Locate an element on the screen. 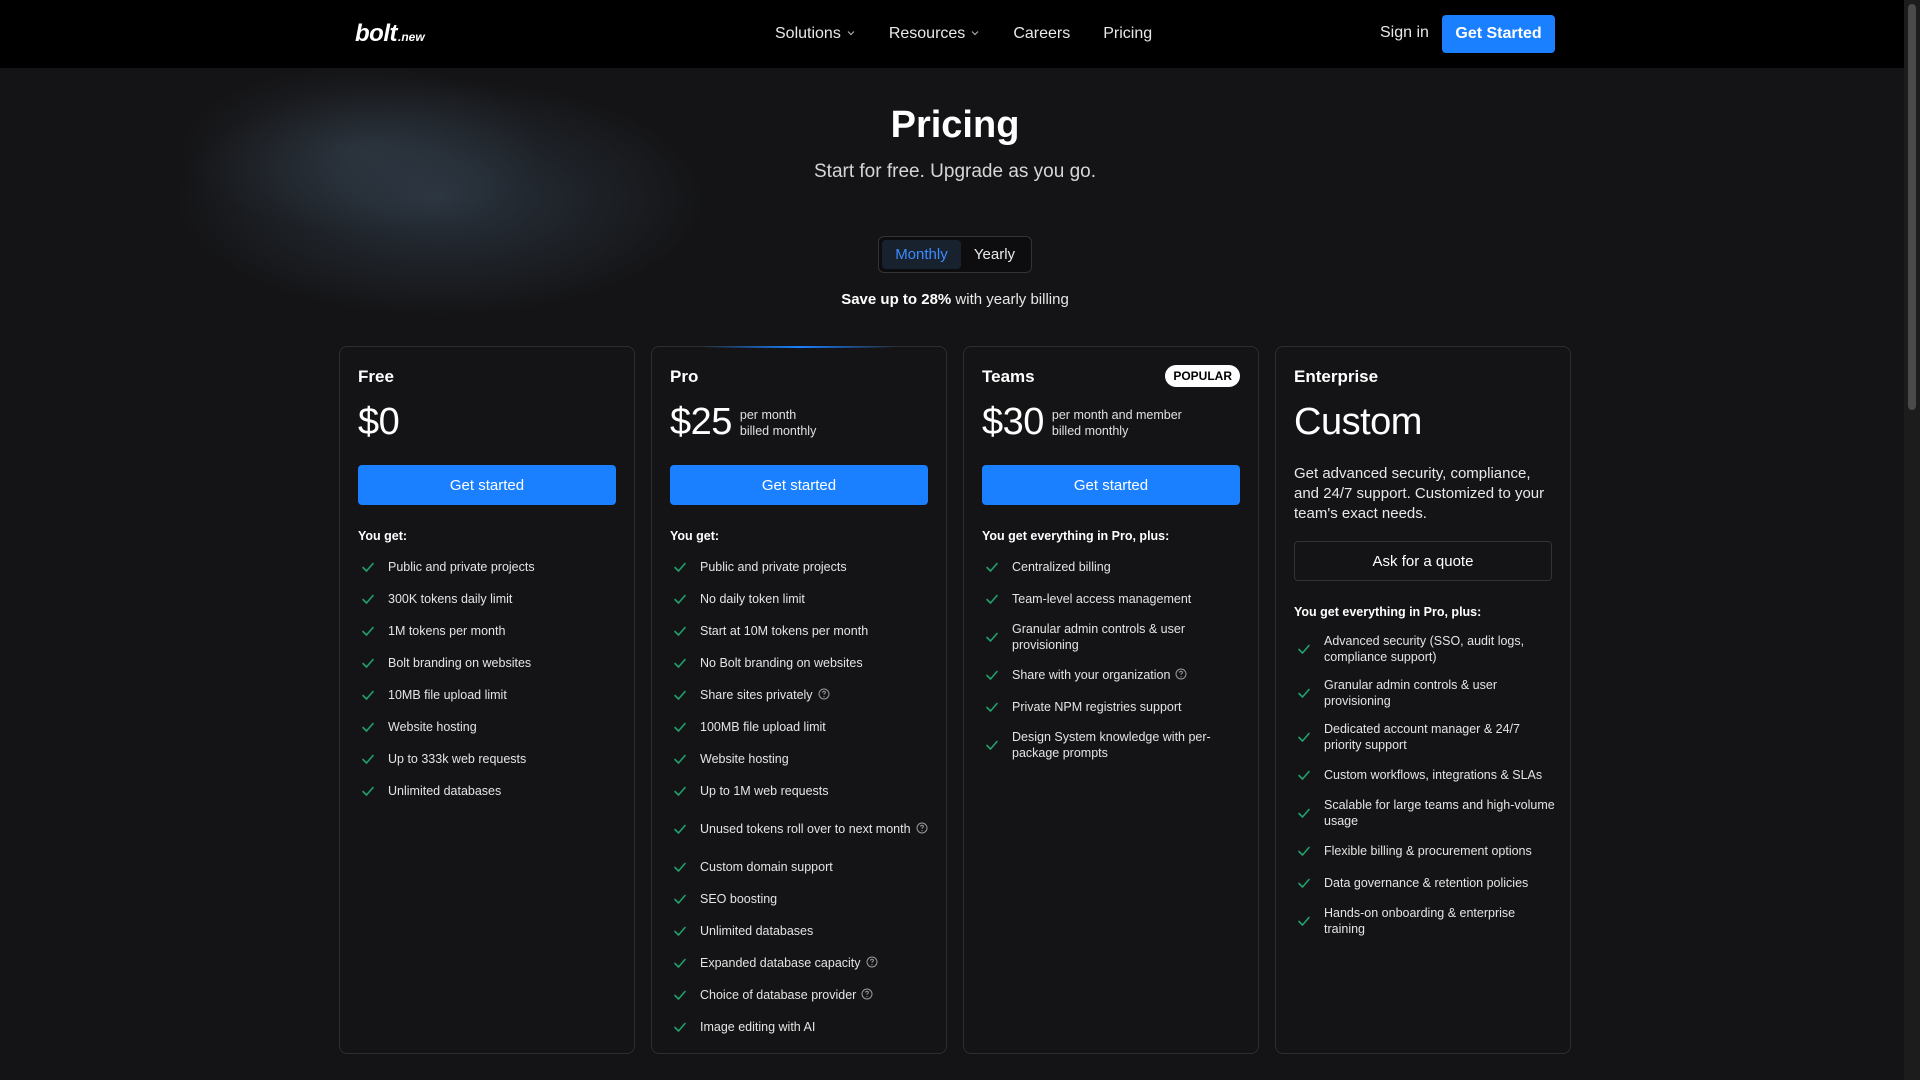 The width and height of the screenshot is (1920, 1080). feature-item: Up to 333k web requests is located at coordinates (489, 759).